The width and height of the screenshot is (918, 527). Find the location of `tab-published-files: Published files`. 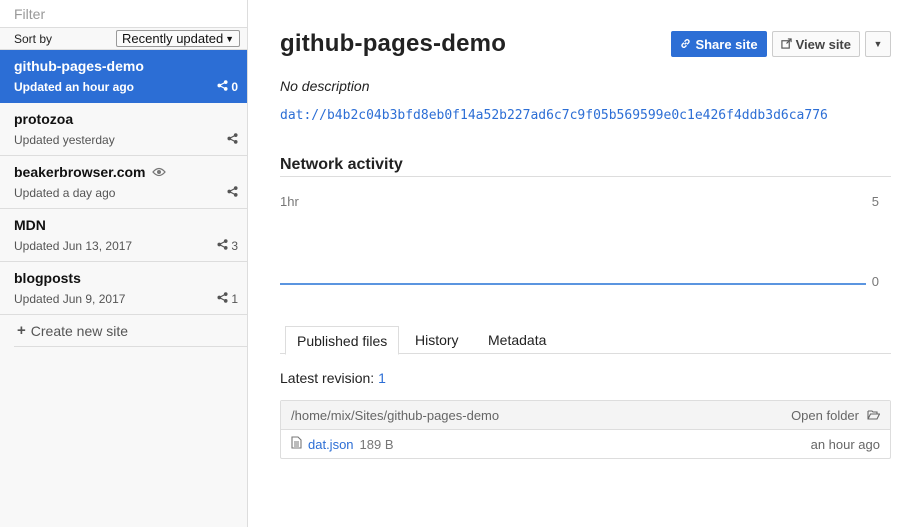

tab-published-files: Published files is located at coordinates (342, 340).